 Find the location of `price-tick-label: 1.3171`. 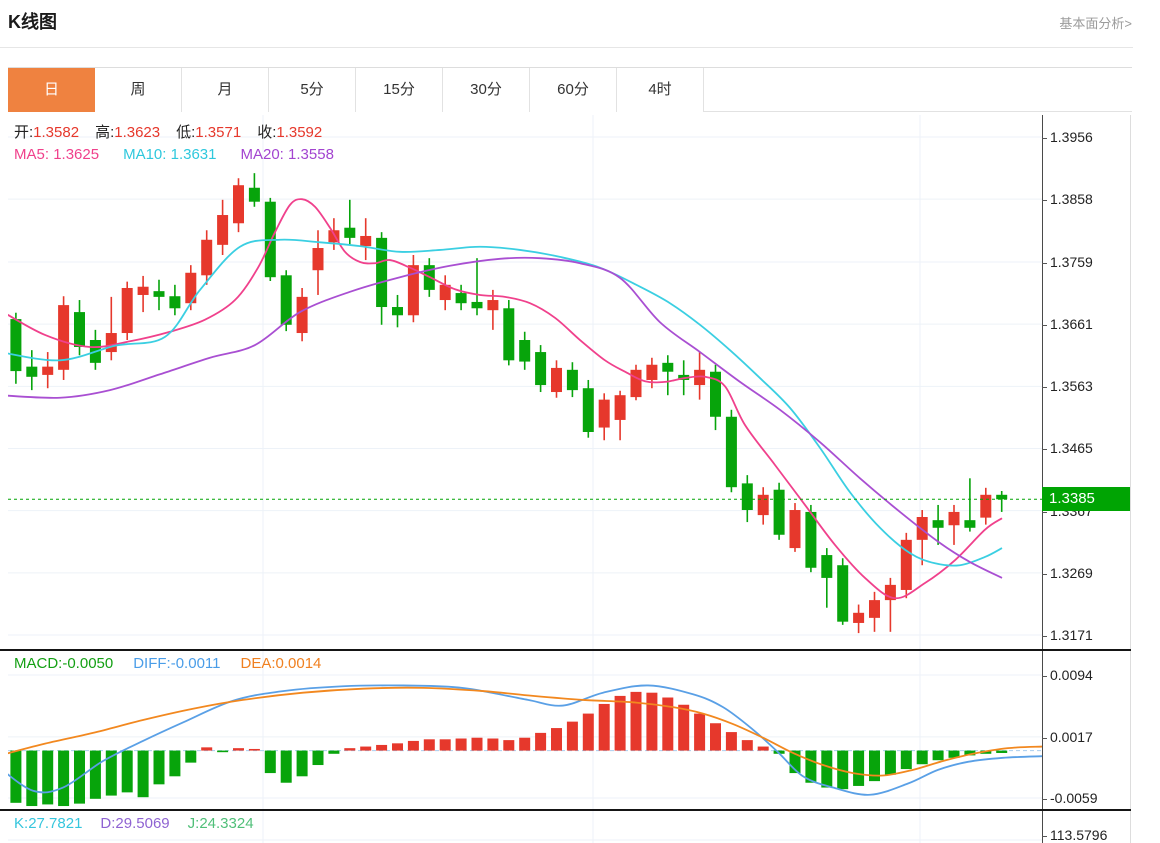

price-tick-label: 1.3171 is located at coordinates (1067, 635).